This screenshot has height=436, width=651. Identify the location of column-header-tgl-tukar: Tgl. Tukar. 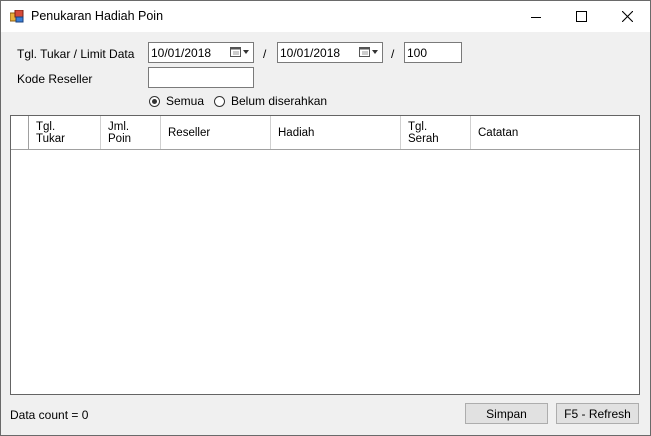
(65, 132).